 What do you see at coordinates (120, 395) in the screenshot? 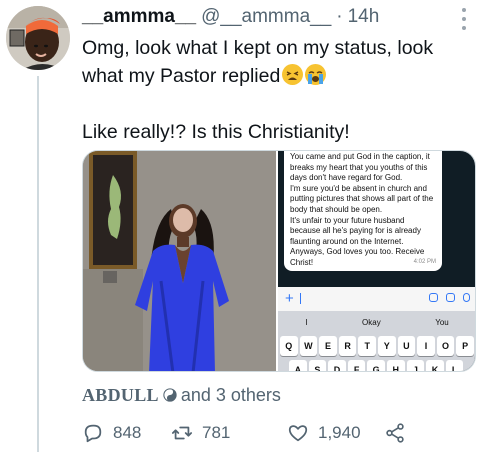
I see `liker-name: ABDULL` at bounding box center [120, 395].